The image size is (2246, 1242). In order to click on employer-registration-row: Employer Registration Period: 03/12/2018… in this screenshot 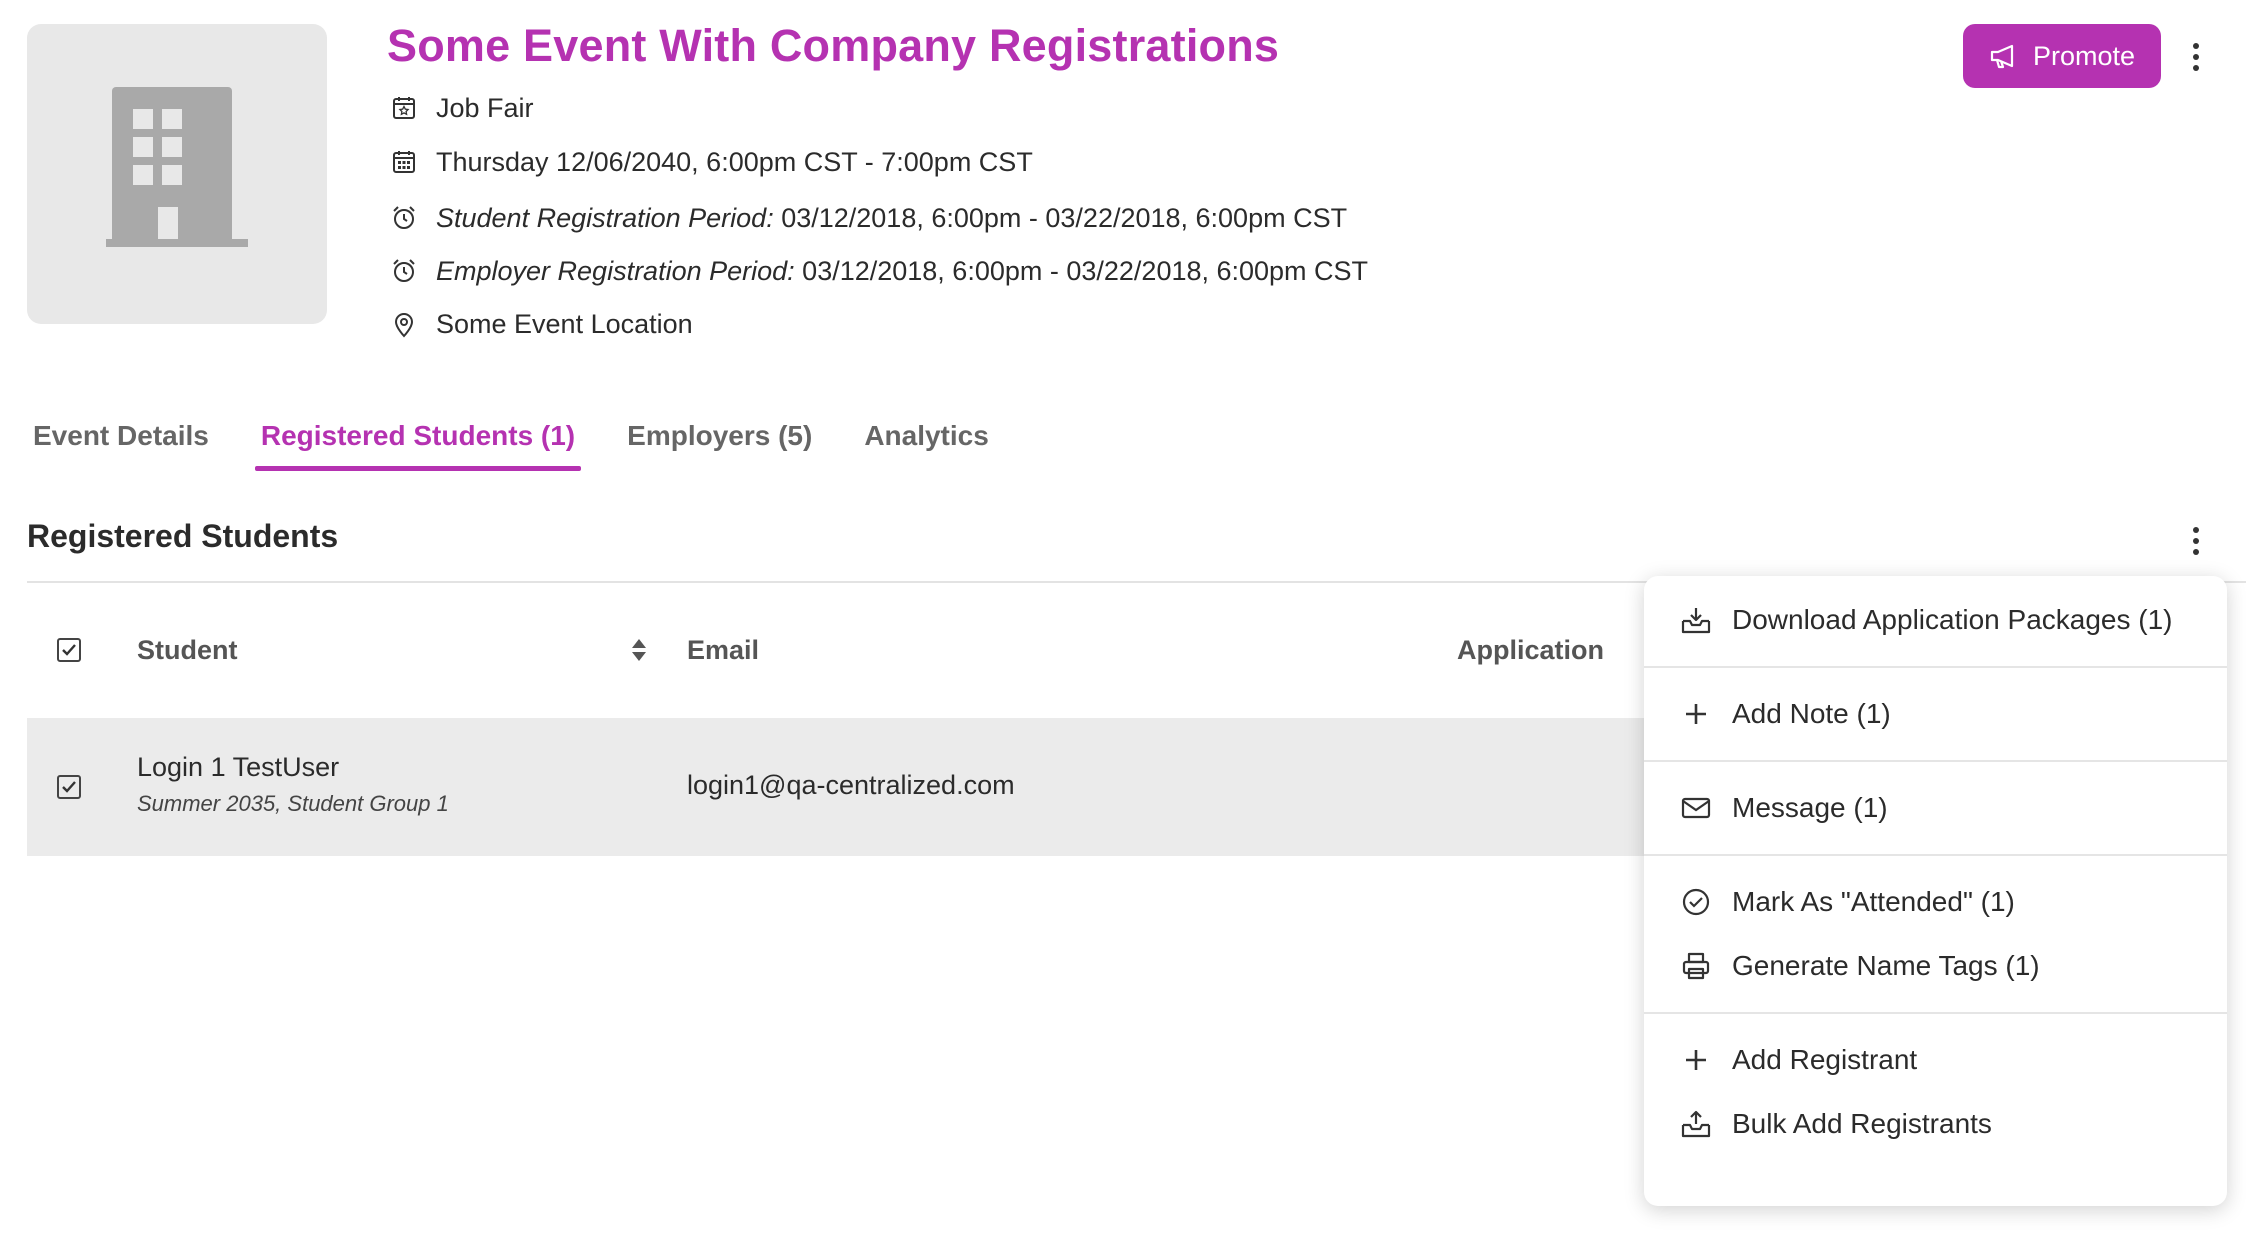, I will do `click(879, 271)`.